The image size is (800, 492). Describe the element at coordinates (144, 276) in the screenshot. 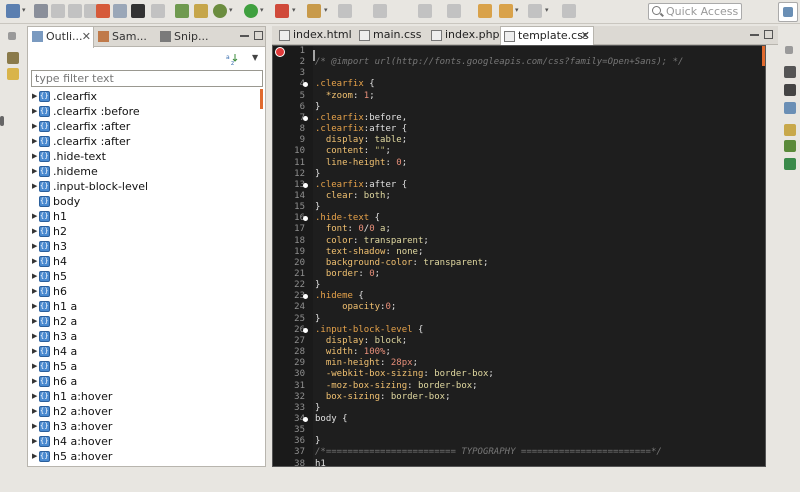

I see `outline-item: ▶ h5` at that location.